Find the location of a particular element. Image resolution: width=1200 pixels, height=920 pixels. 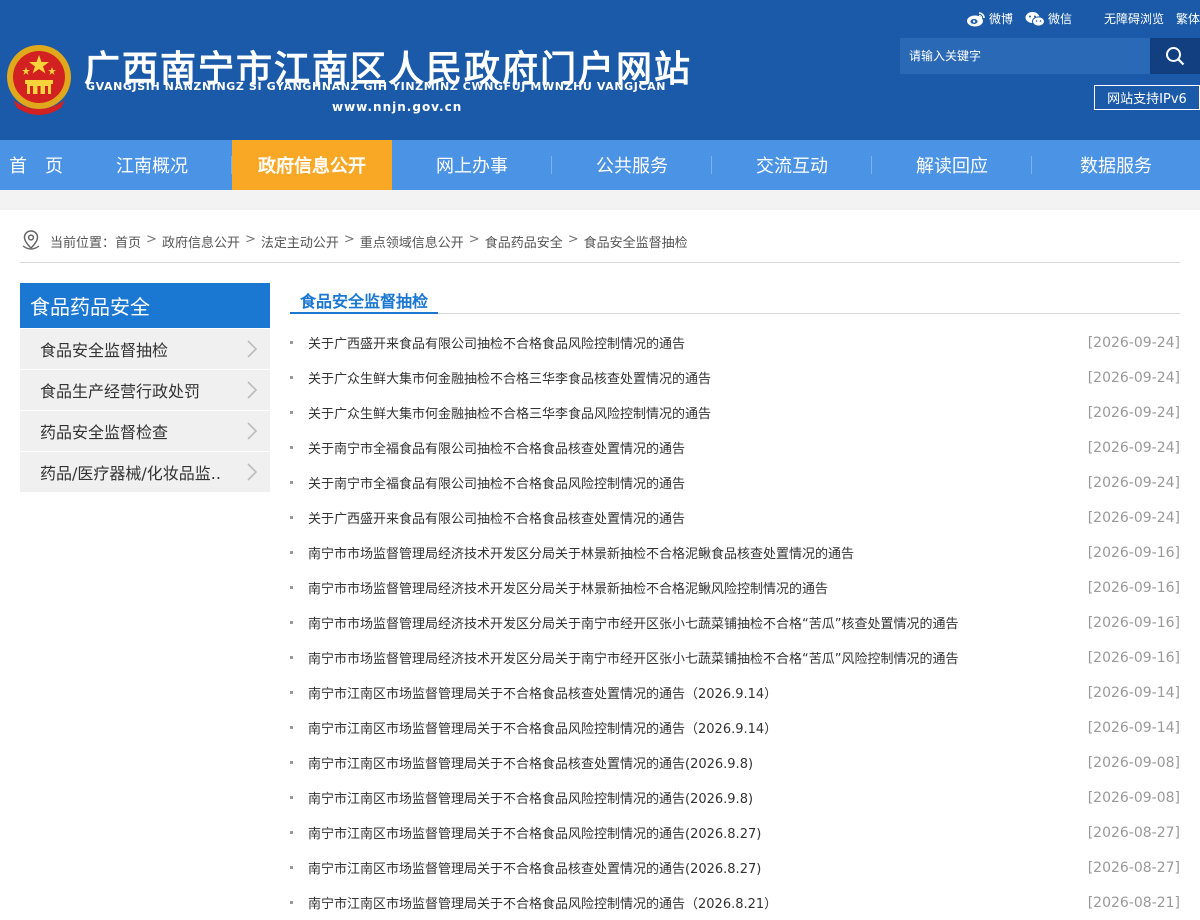

article-date: [2026-09-08] is located at coordinates (1133, 762).